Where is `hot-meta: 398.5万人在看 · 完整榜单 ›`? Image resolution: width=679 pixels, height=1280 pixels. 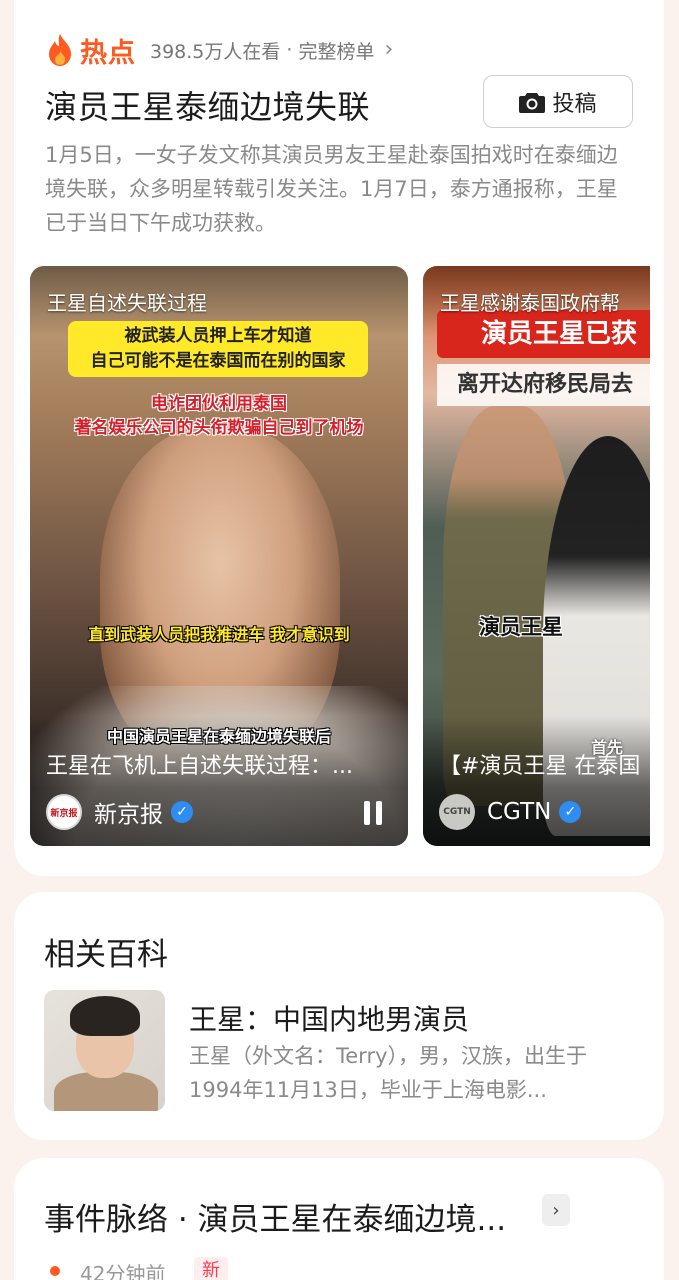 hot-meta: 398.5万人在看 · 完整榜单 › is located at coordinates (271, 50).